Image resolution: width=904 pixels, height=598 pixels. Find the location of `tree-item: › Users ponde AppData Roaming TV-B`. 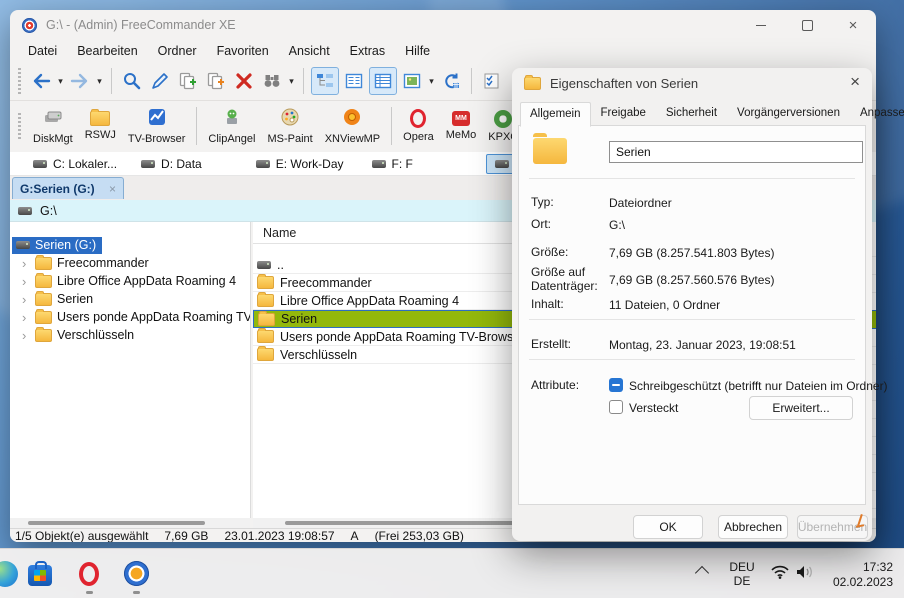

tree-item: › Users ponde AppData Roaming TV-B is located at coordinates (136, 317).